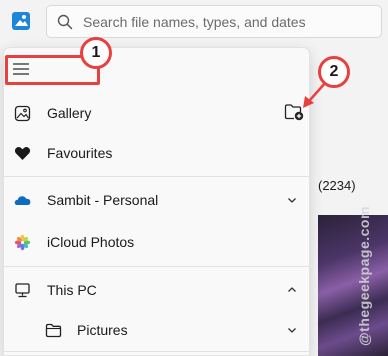  Describe the element at coordinates (156, 242) in the screenshot. I see `nav-item-icloud-photos: iCloud Photos` at that location.